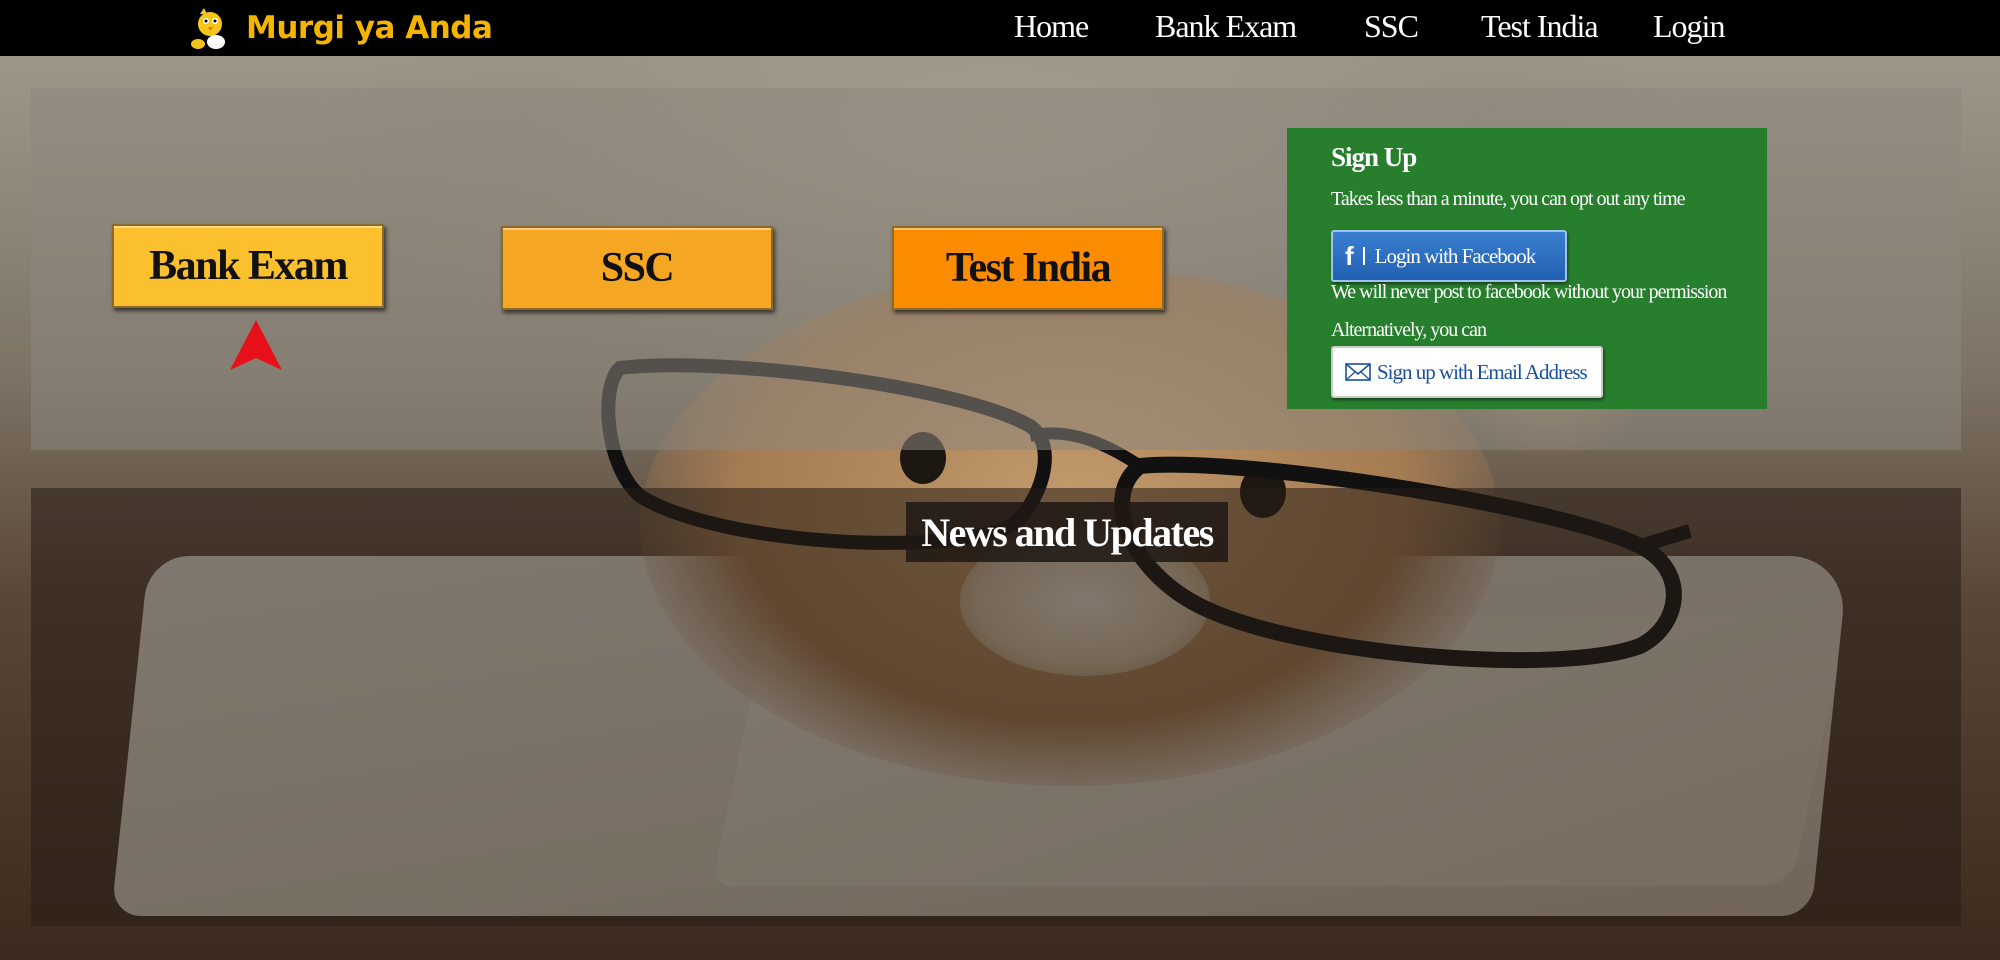 The width and height of the screenshot is (2000, 960). What do you see at coordinates (1409, 330) in the screenshot?
I see `alternative-text: Alternatively, you can` at bounding box center [1409, 330].